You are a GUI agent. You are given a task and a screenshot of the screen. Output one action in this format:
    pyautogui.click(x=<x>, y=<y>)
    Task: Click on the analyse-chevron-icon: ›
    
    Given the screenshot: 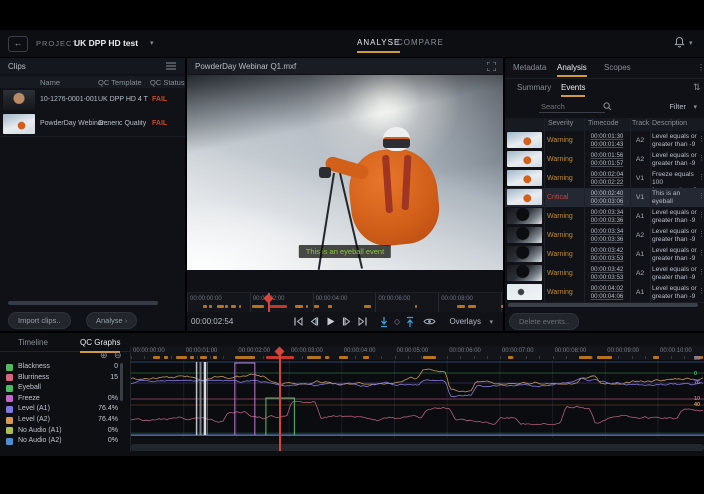 What is the action you would take?
    pyautogui.click(x=126, y=320)
    